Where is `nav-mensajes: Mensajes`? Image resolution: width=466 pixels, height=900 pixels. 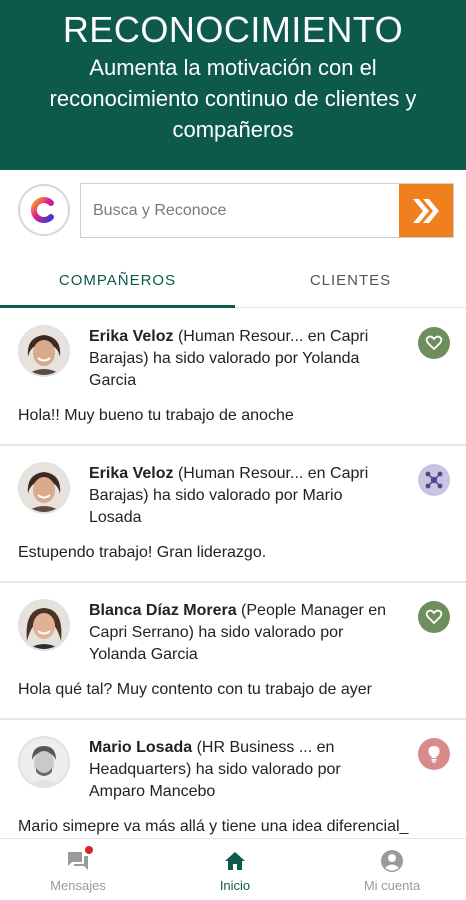 nav-mensajes: Mensajes is located at coordinates (78, 869).